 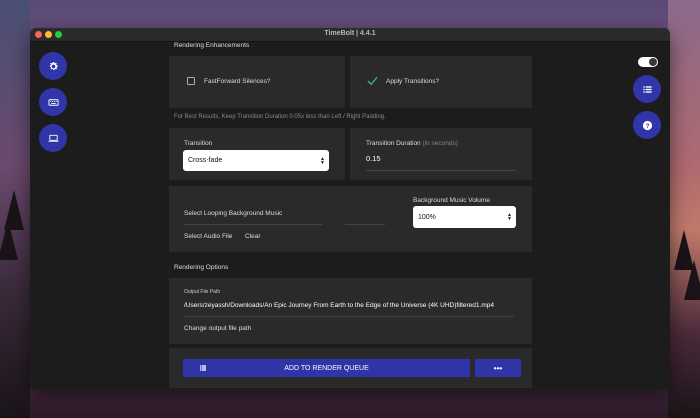 I want to click on gear-icon, so click(x=53, y=65).